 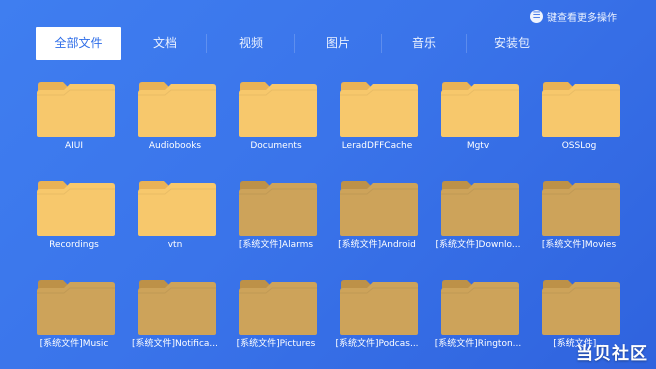 What do you see at coordinates (175, 146) in the screenshot?
I see `folder-name: Audiobooks` at bounding box center [175, 146].